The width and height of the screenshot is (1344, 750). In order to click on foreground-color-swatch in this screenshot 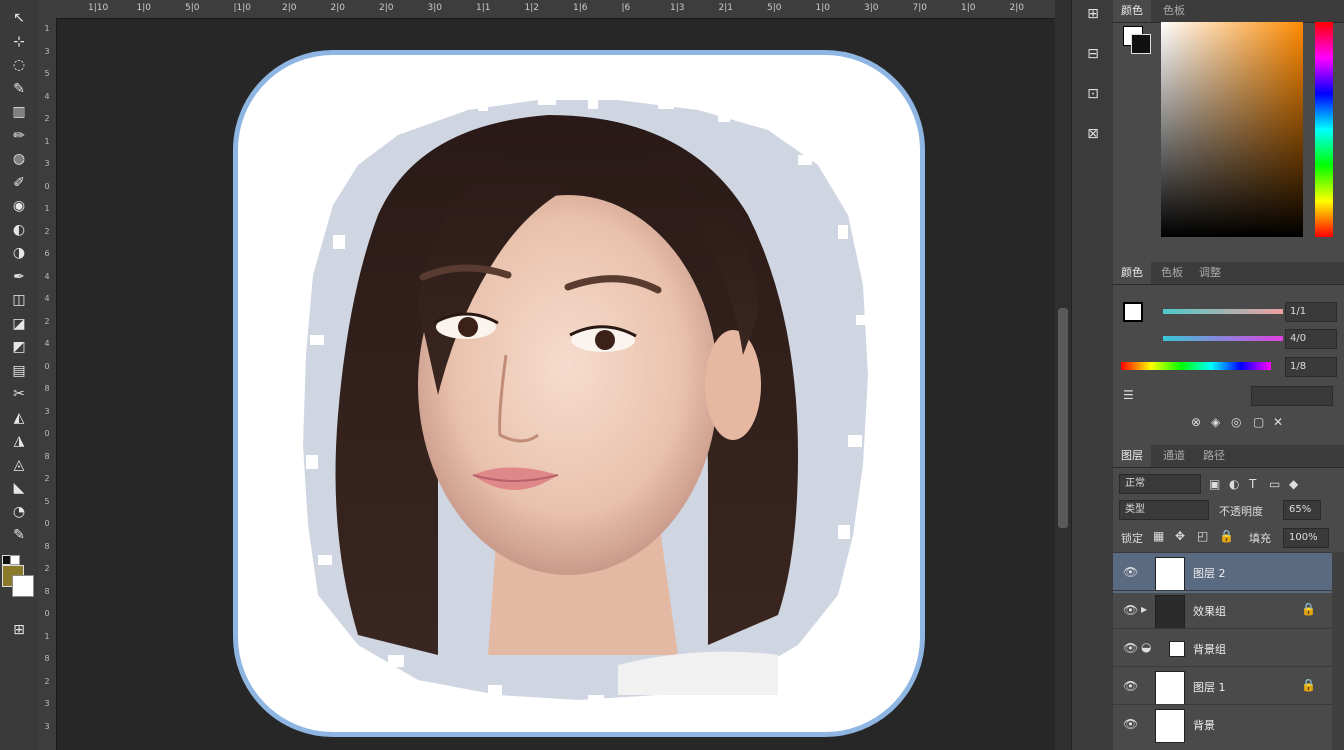, I will do `click(1133, 312)`.